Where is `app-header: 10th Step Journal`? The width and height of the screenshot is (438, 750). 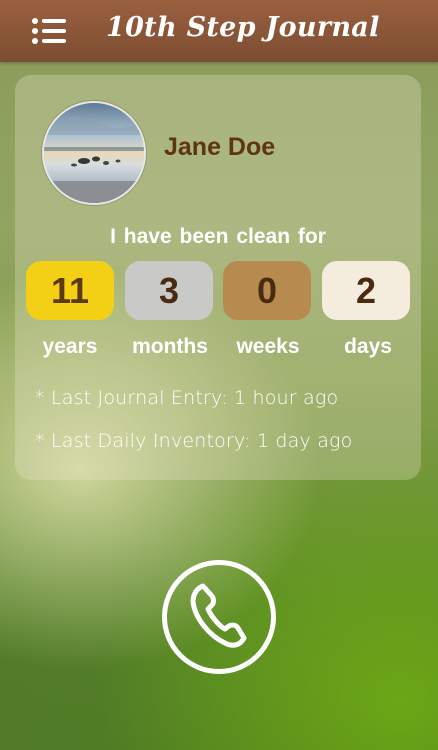 app-header: 10th Step Journal is located at coordinates (219, 31).